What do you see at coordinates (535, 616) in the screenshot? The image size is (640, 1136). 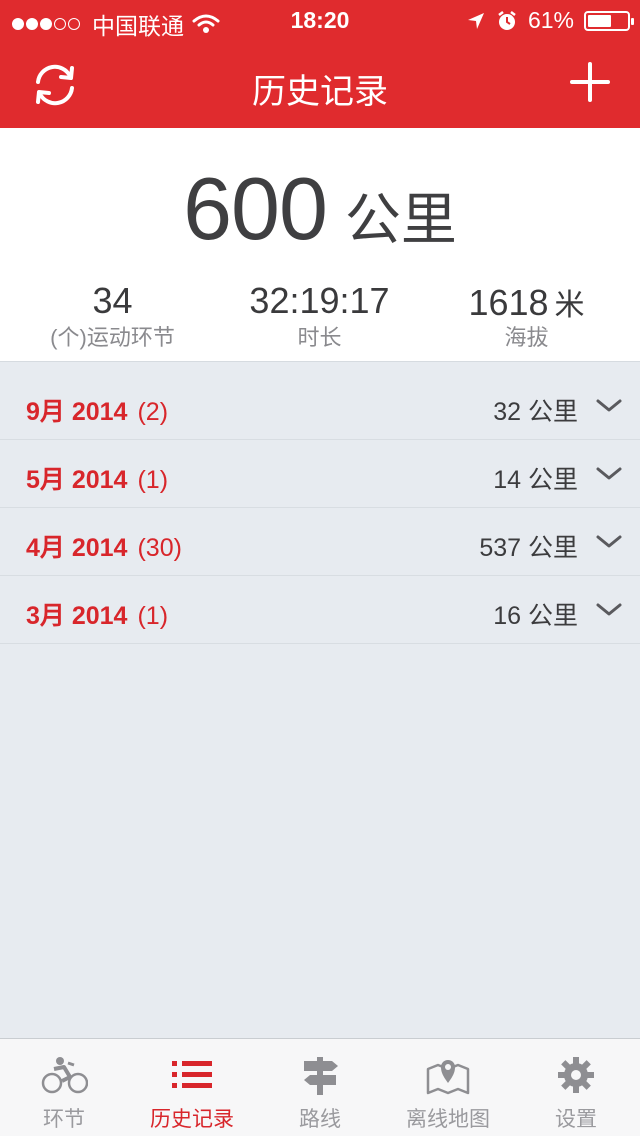 I see `month-distance: 16 公里` at bounding box center [535, 616].